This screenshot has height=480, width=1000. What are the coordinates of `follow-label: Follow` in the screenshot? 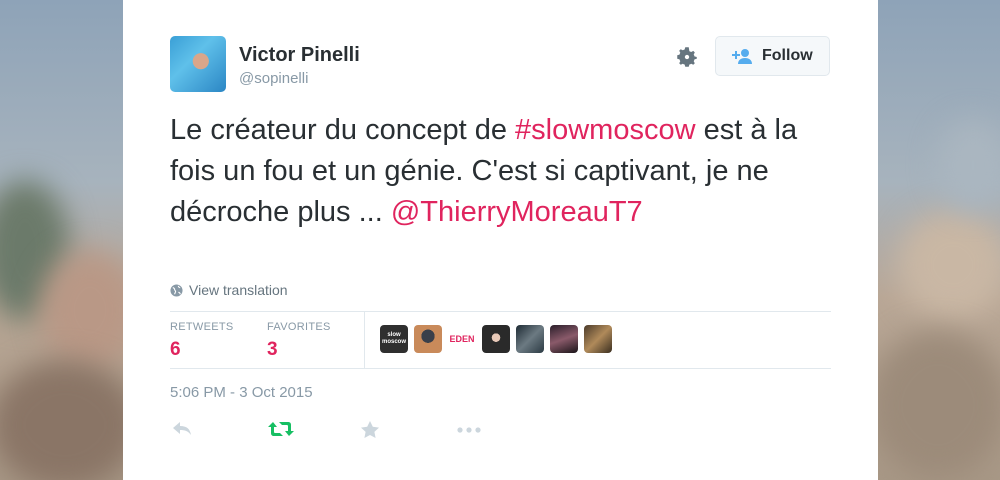 It's located at (787, 55).